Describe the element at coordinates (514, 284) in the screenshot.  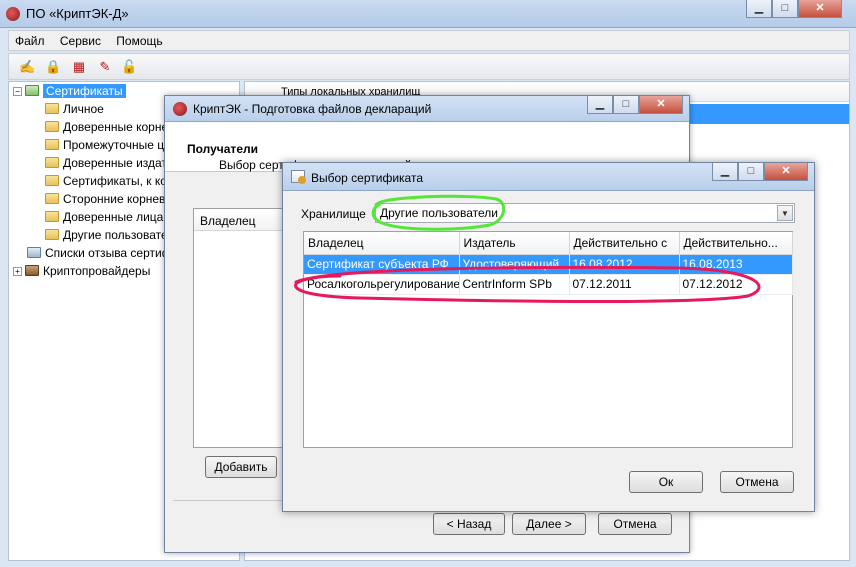
I see `cell-issuer: CentrInform SPb` at that location.